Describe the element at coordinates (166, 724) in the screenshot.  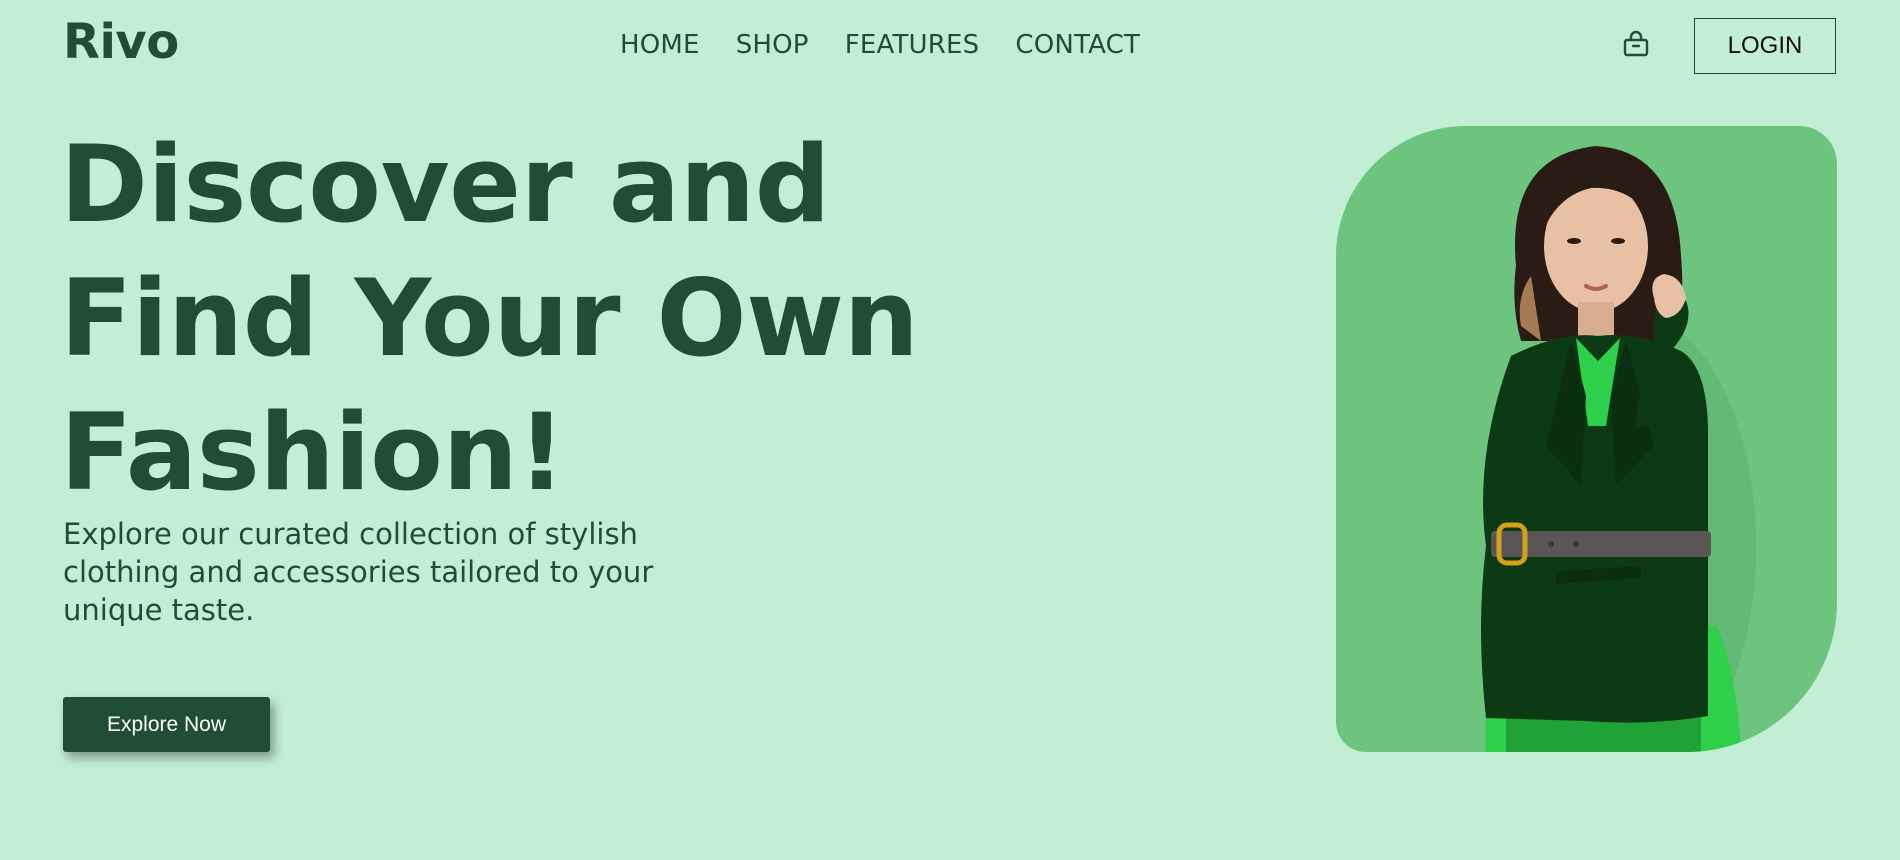
I see `explore-now-button: Explore Now` at that location.